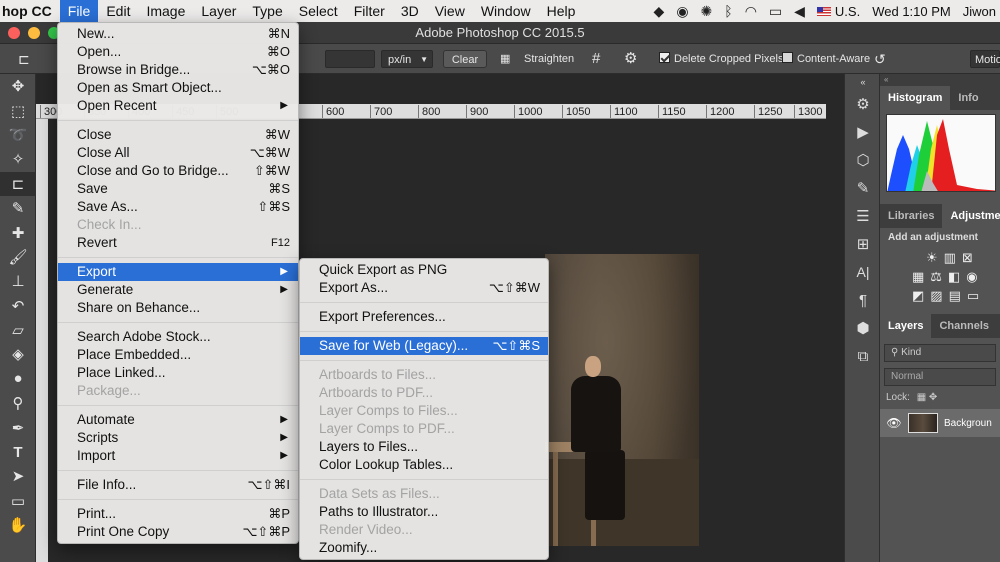 The width and height of the screenshot is (1000, 562). I want to click on adjust-sliders-icon: ☰, so click(863, 216).